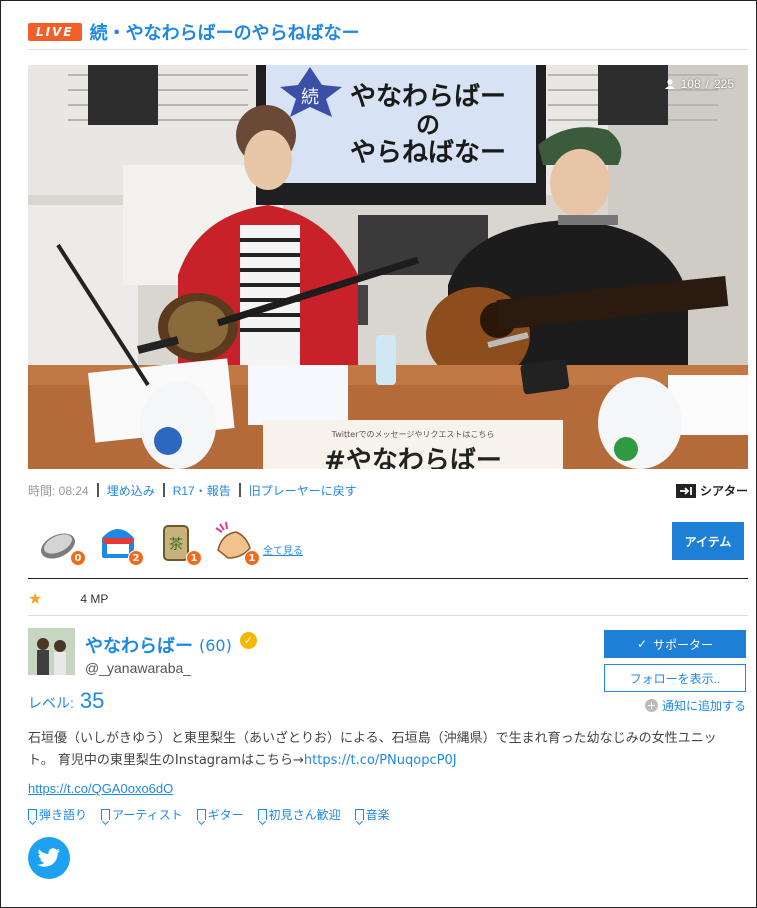 Image resolution: width=757 pixels, height=908 pixels. I want to click on level: レベル: 35, so click(66, 701).